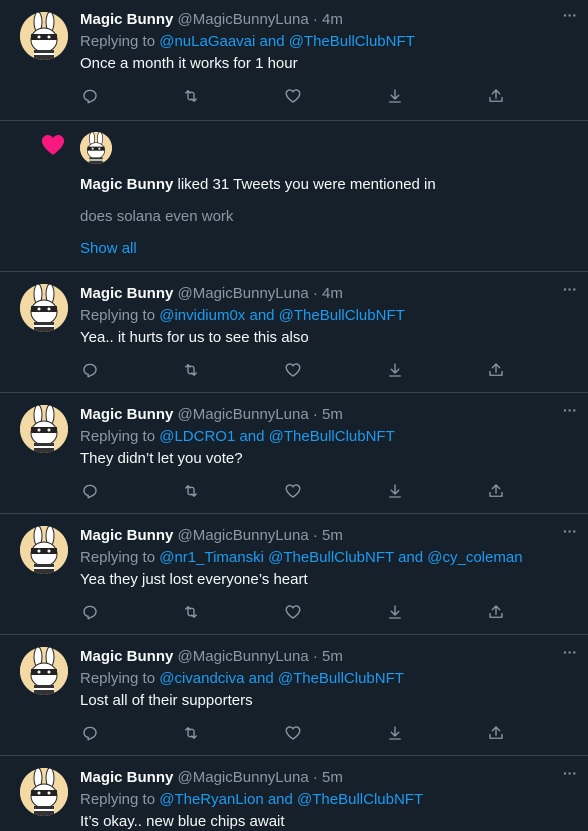 This screenshot has width=588, height=831. Describe the element at coordinates (194, 579) in the screenshot. I see `tweet-text: Yea they just lost everyone’s heart` at that location.